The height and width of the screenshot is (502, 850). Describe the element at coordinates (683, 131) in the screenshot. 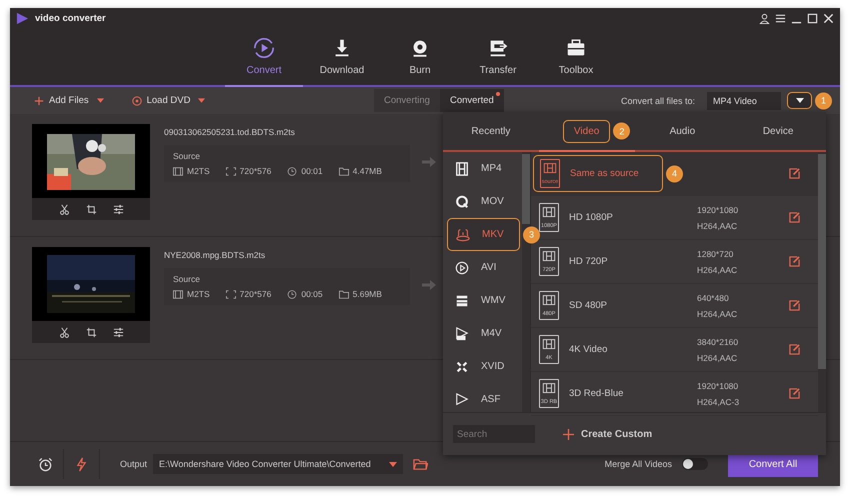

I see `format-tab: Audio` at that location.